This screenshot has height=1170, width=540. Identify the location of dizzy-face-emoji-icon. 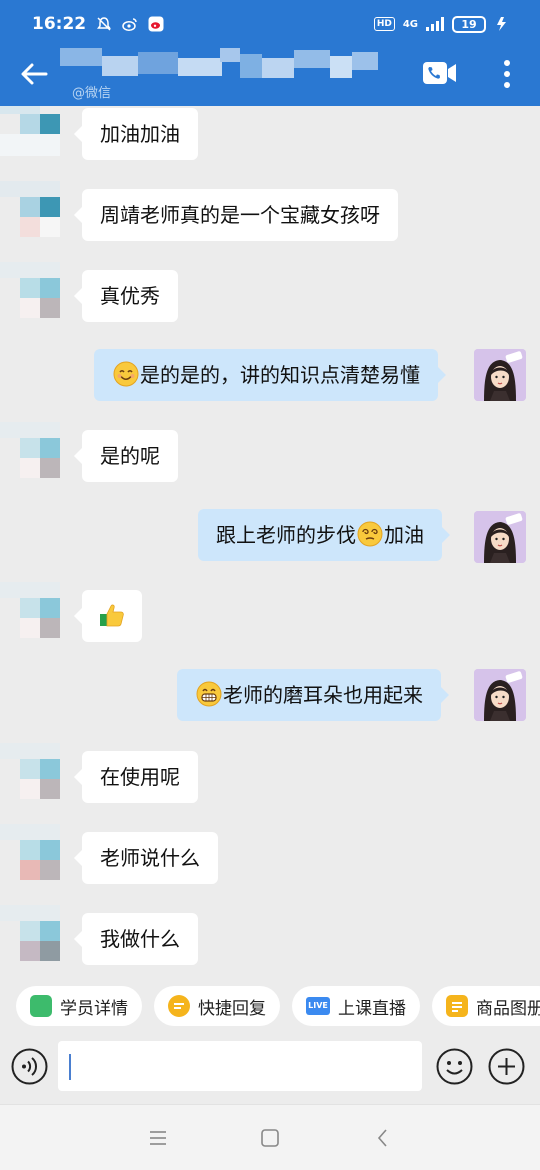
(370, 534).